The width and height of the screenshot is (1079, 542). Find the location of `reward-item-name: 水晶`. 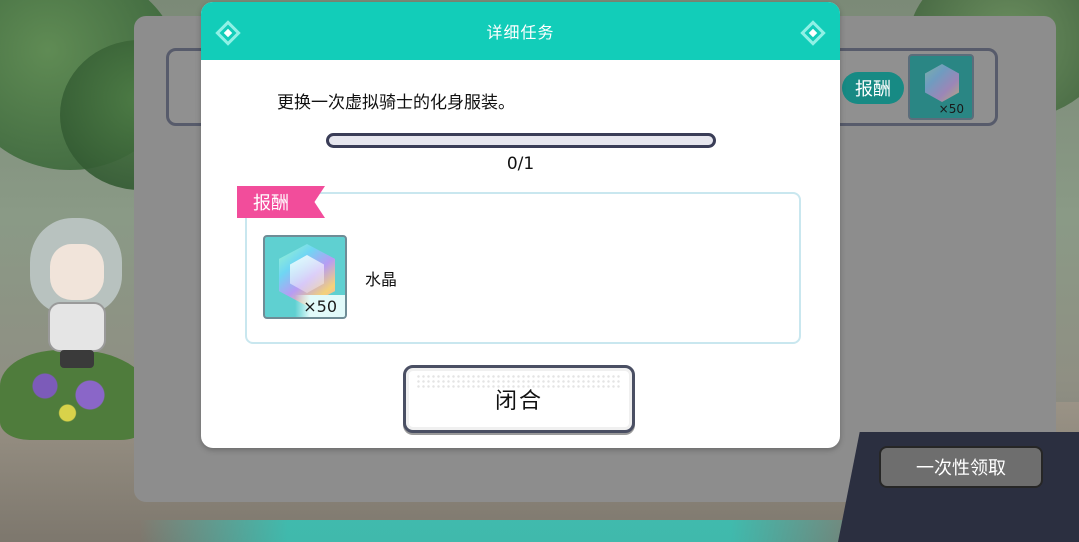

reward-item-name: 水晶 is located at coordinates (381, 279).